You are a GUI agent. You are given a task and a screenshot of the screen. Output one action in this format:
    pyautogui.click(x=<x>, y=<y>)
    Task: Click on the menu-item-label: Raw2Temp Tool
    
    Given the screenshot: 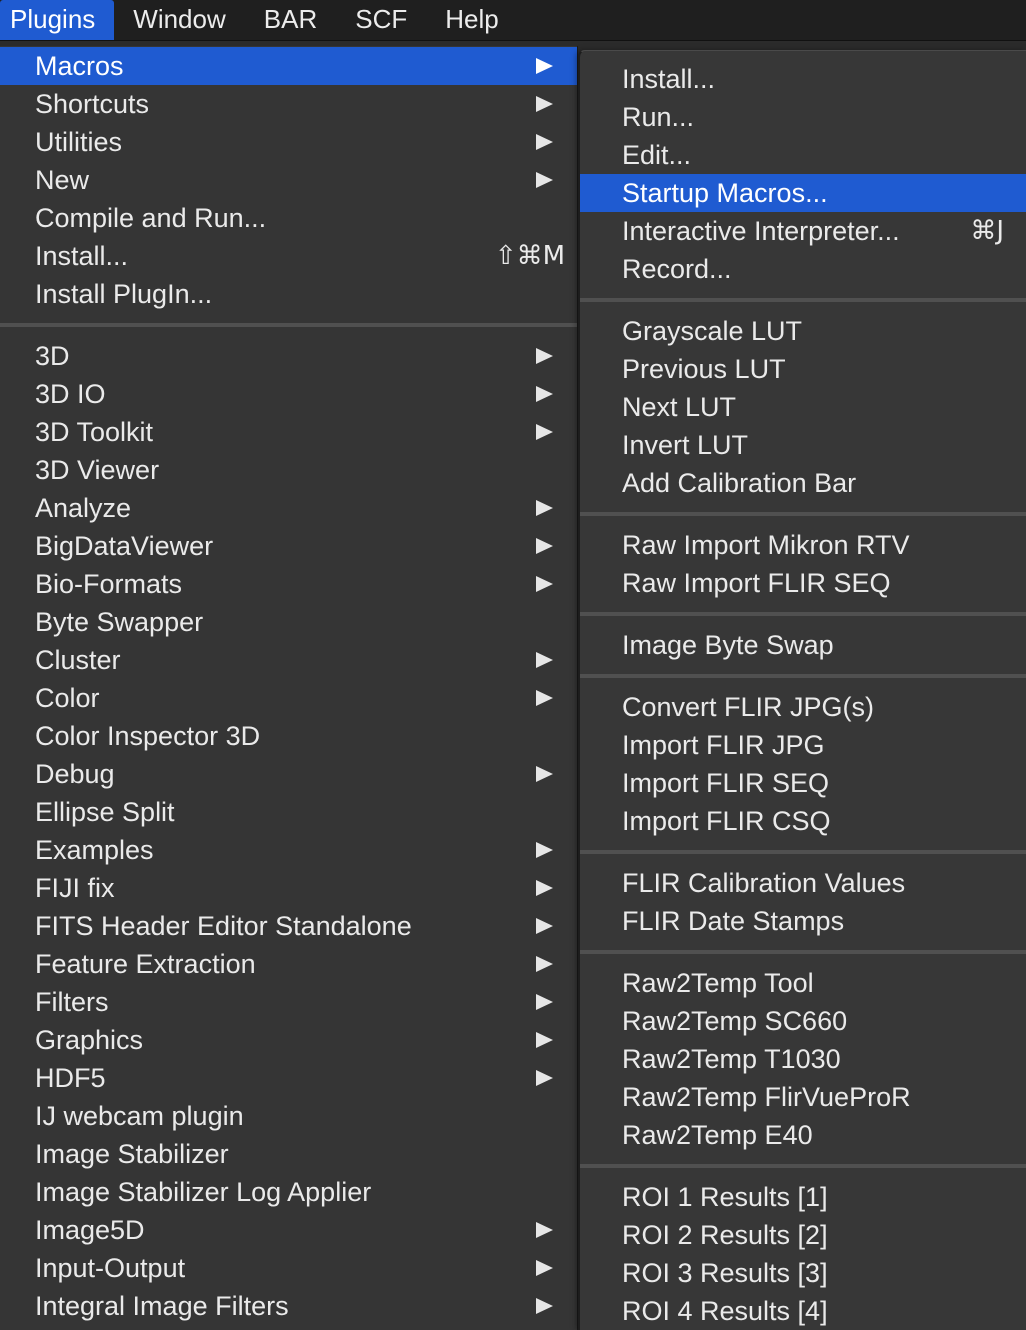 What is the action you would take?
    pyautogui.click(x=718, y=983)
    